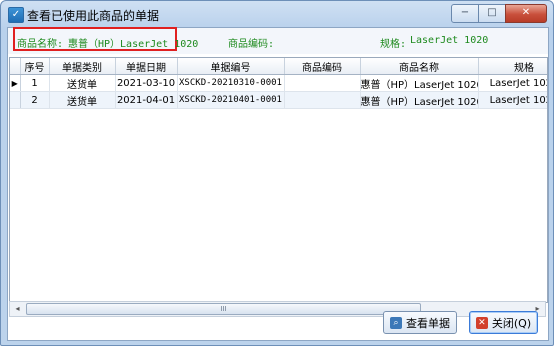 The width and height of the screenshot is (554, 346). I want to click on view-document-button: ⌕ 查看单据, so click(420, 322).